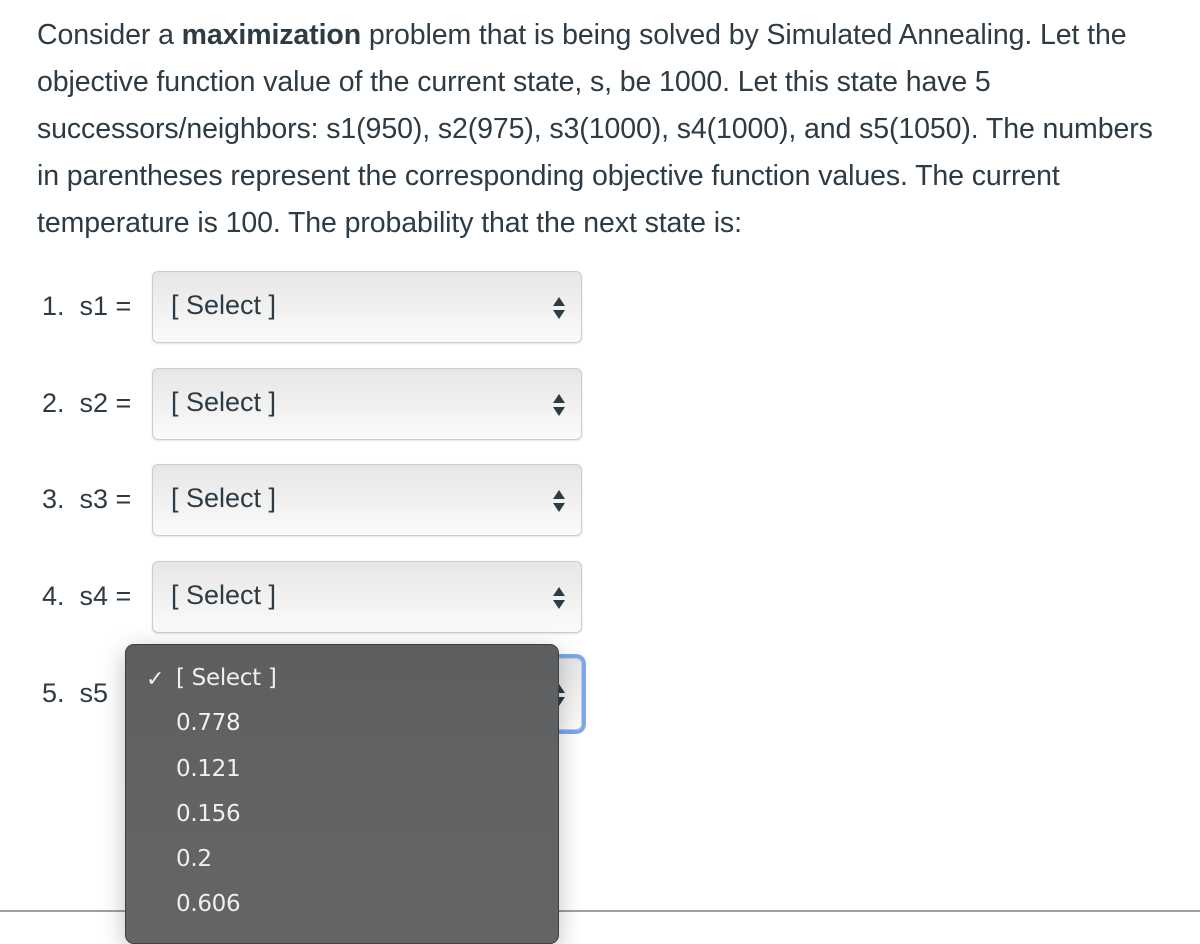 This screenshot has height=944, width=1200. What do you see at coordinates (367, 597) in the screenshot?
I see `s4-select: [ Select ]` at bounding box center [367, 597].